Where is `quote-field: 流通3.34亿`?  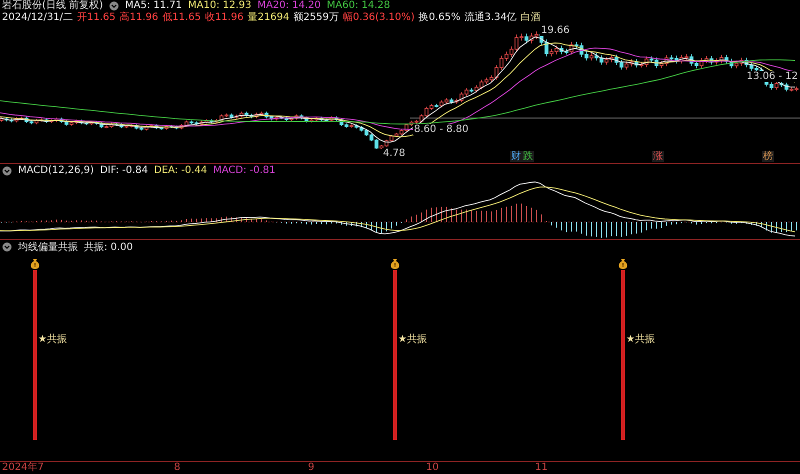
quote-field: 流通3.34亿 is located at coordinates (490, 18).